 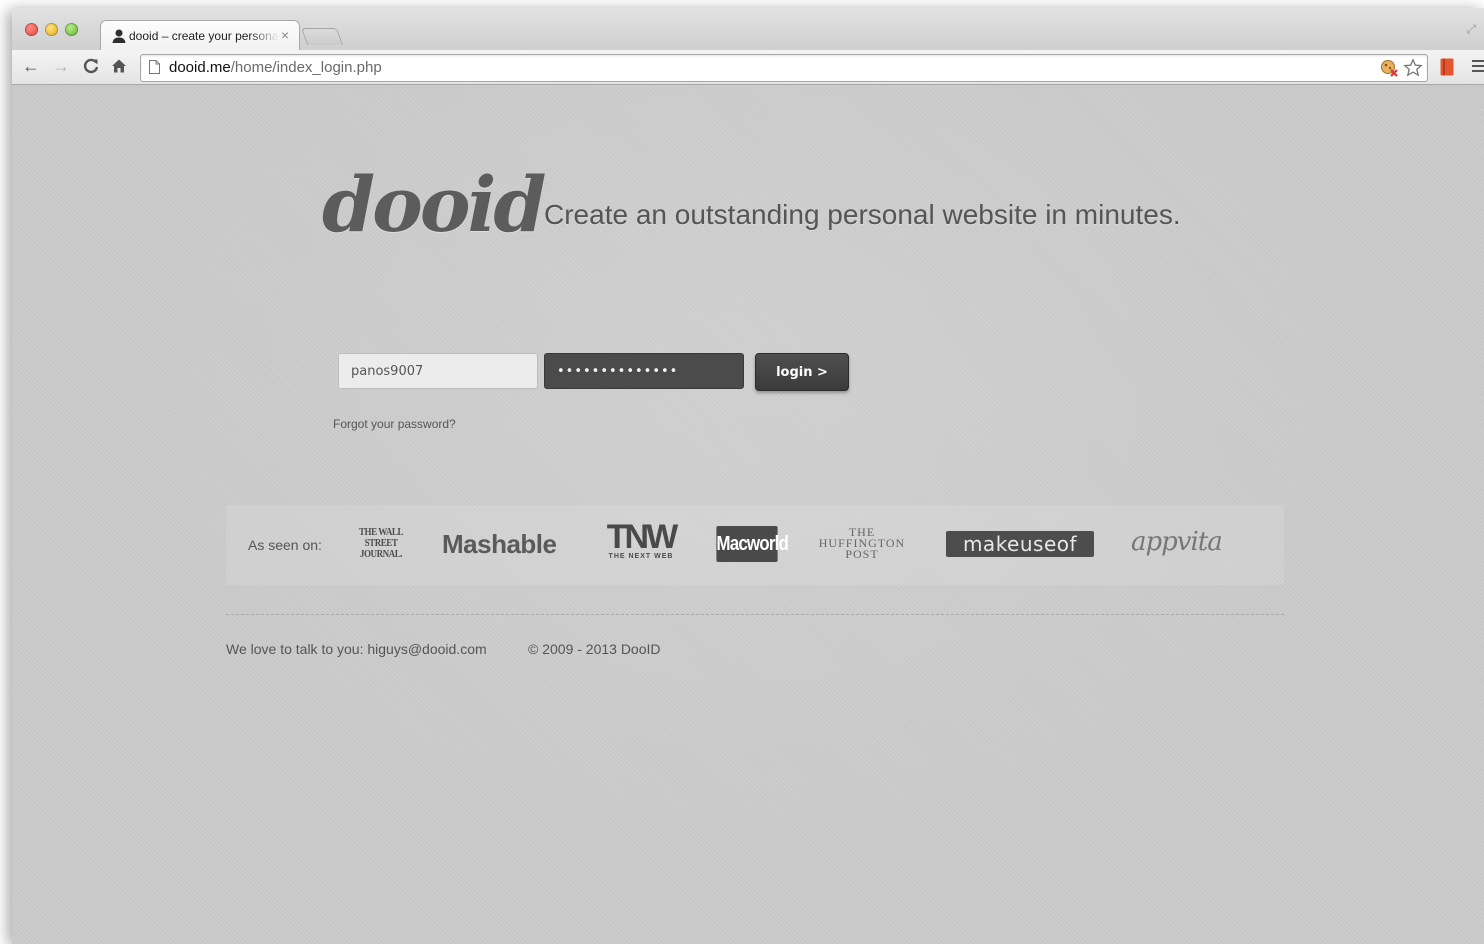 I want to click on wsj-logo: THE WALL STREET JOURNAL., so click(x=381, y=543).